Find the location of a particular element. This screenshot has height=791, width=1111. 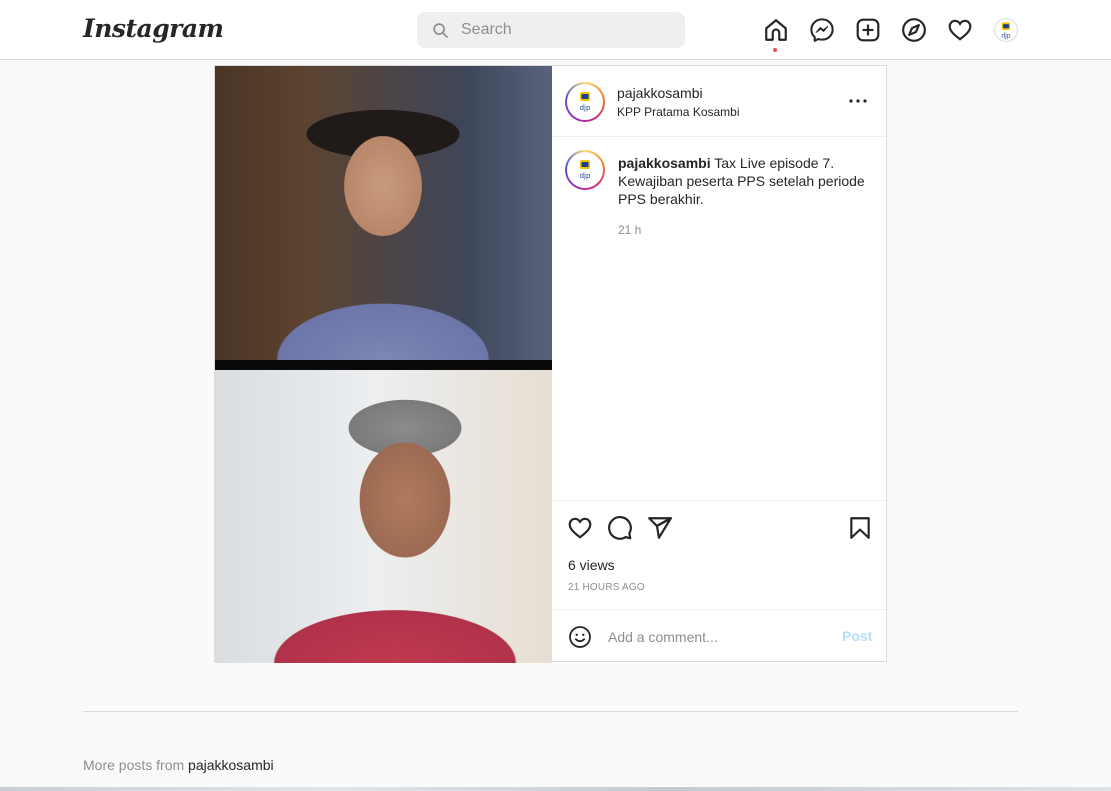

posted-timestamp: 21 HOURS AGO is located at coordinates (606, 587).